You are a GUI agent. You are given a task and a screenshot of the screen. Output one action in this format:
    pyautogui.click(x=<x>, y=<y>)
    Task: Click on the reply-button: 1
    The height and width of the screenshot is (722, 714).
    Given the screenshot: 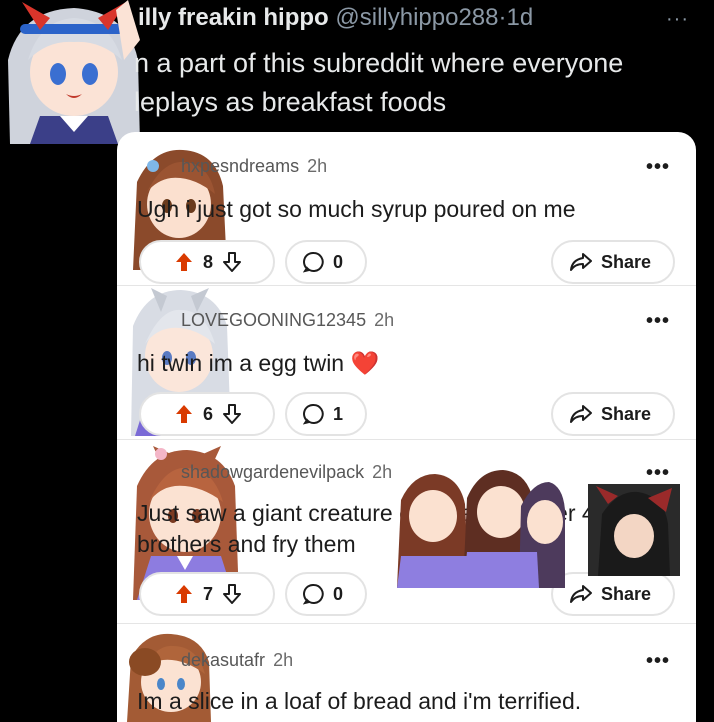 What is the action you would take?
    pyautogui.click(x=326, y=414)
    